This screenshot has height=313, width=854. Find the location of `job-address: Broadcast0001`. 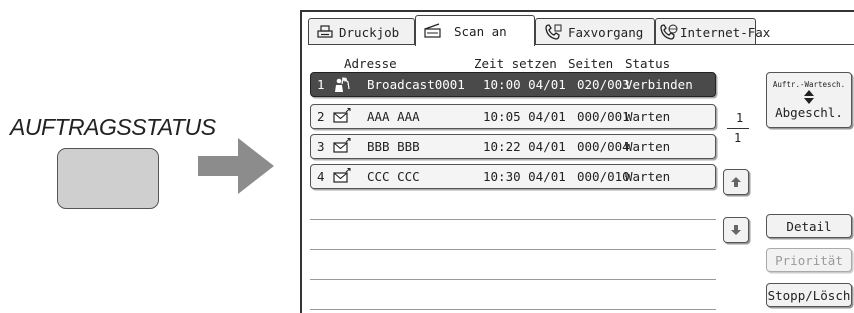

job-address: Broadcast0001 is located at coordinates (416, 84).